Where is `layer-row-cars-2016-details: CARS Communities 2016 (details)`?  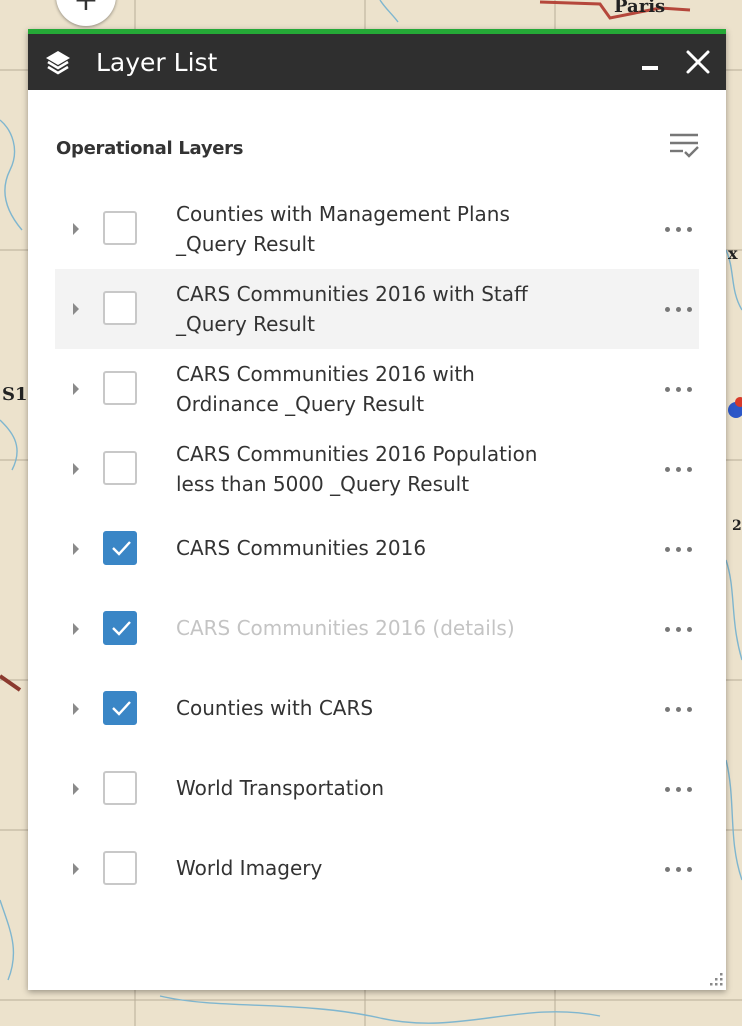
layer-row-cars-2016-details: CARS Communities 2016 (details) is located at coordinates (377, 629).